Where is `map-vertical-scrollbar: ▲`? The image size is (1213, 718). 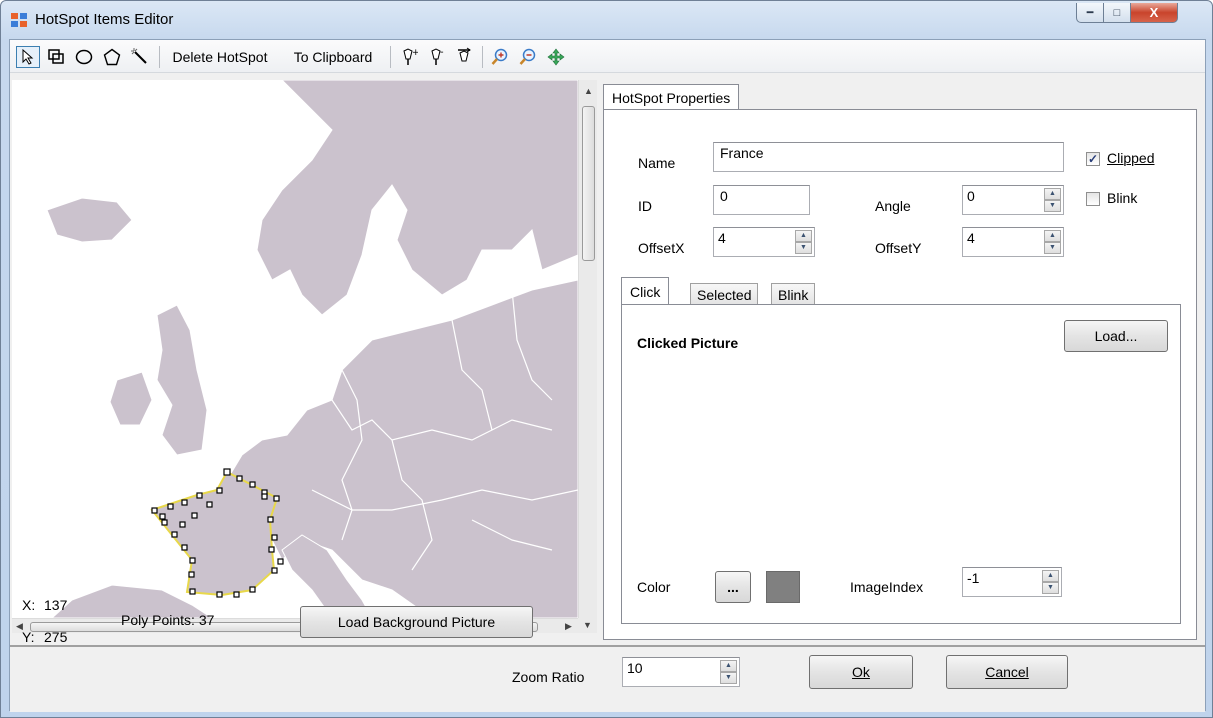
map-vertical-scrollbar: ▲ is located at coordinates (587, 349).